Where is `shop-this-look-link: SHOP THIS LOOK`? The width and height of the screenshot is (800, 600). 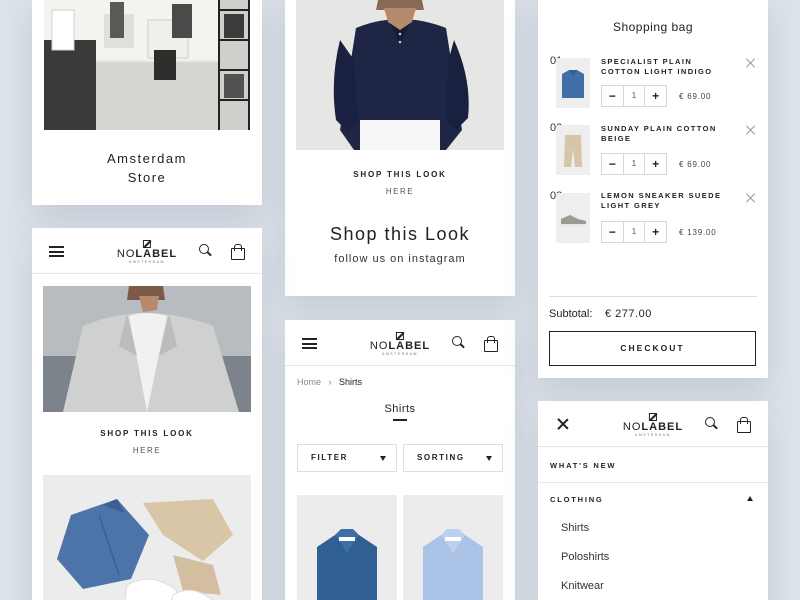 shop-this-look-link: SHOP THIS LOOK is located at coordinates (400, 174).